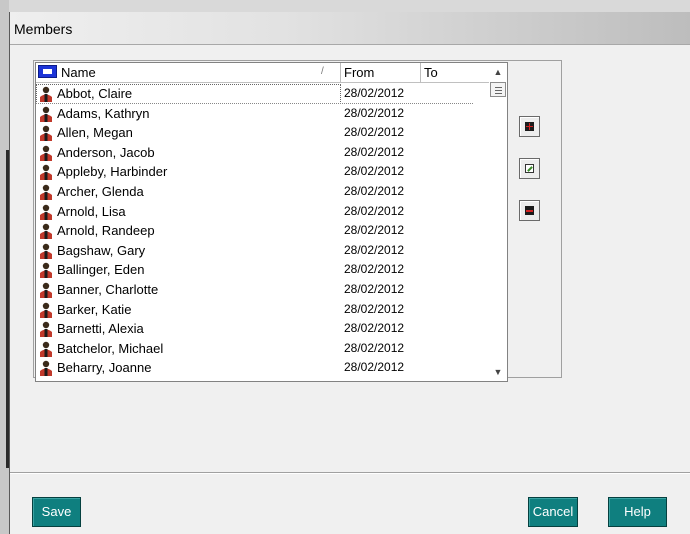 This screenshot has height=534, width=690. I want to click on member-name: Adams, Kathryn, so click(103, 113).